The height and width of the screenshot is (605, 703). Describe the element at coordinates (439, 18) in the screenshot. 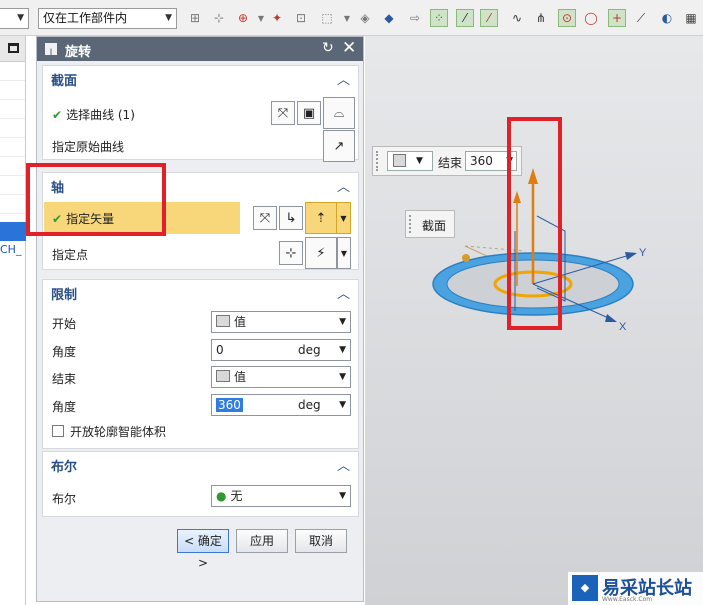

I see `snap-points-icon: ⁘` at that location.